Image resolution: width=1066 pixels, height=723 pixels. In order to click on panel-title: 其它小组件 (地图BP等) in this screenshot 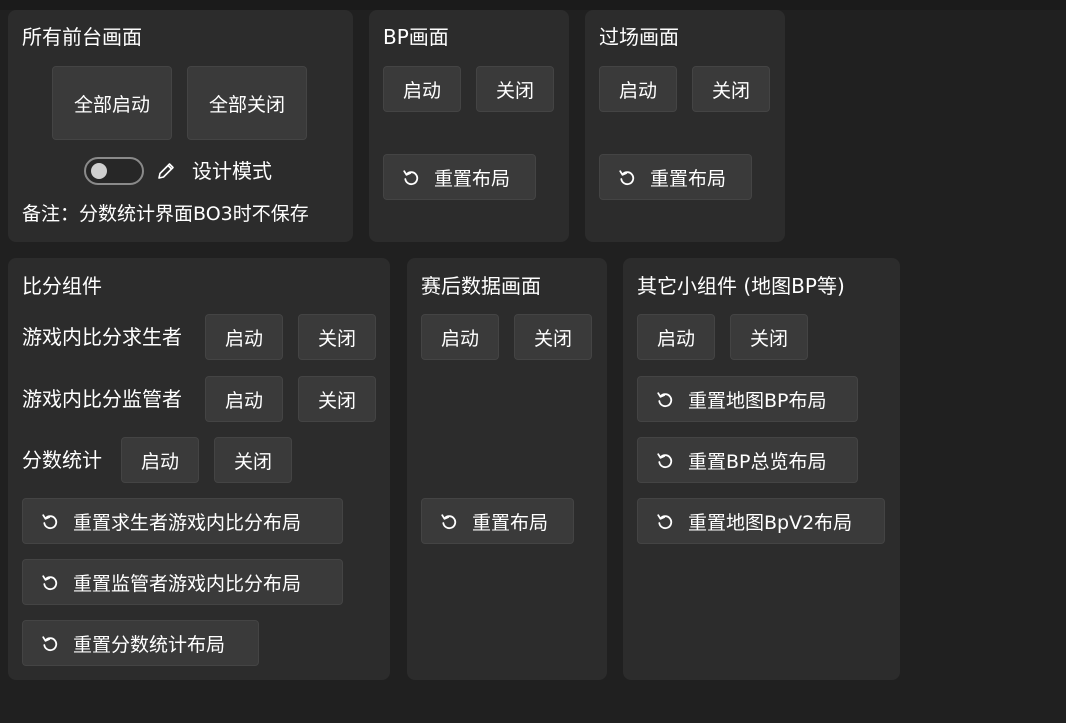, I will do `click(741, 286)`.